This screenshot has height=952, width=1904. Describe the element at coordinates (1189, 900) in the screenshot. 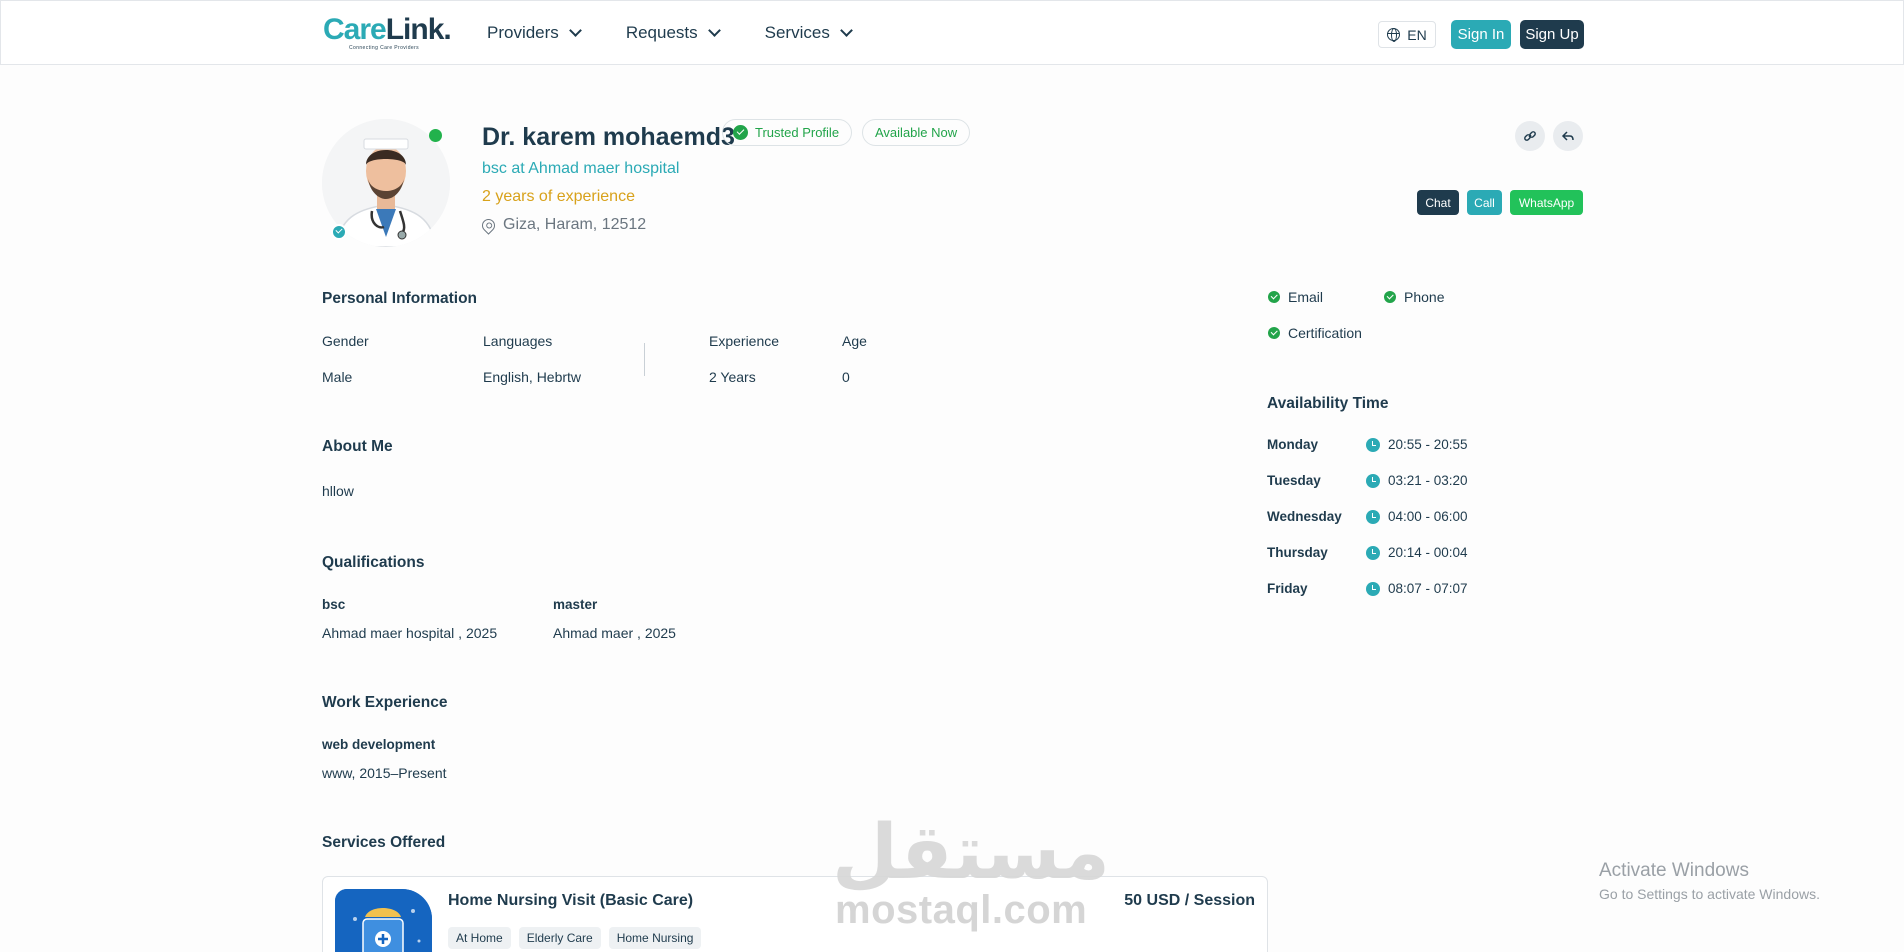

I see `service-price: 50 USD / Session` at that location.